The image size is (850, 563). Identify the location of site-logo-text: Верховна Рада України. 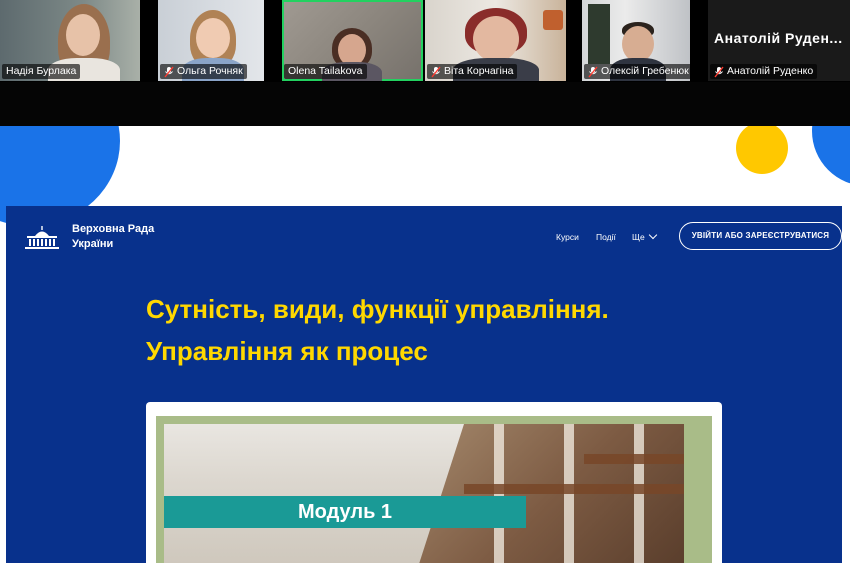
(122, 237).